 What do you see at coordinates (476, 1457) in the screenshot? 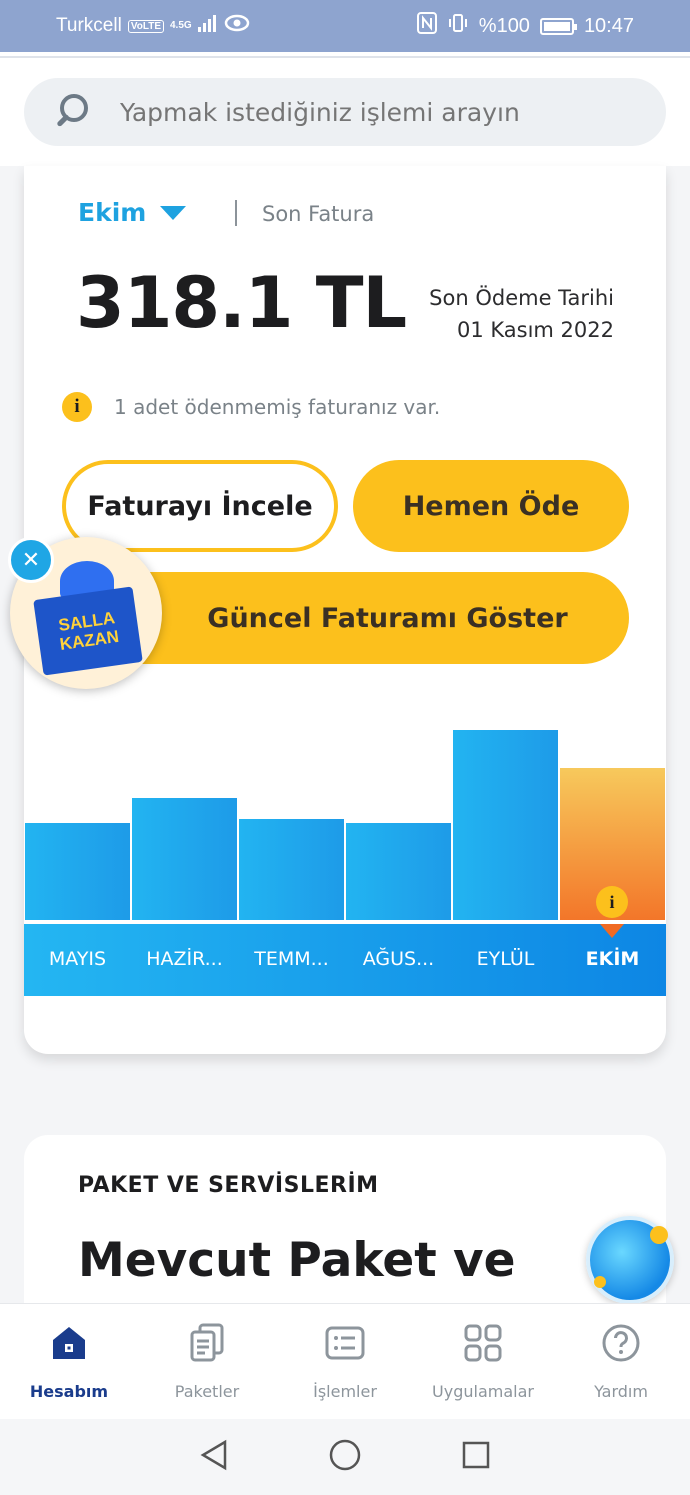
I see `recents-icon` at bounding box center [476, 1457].